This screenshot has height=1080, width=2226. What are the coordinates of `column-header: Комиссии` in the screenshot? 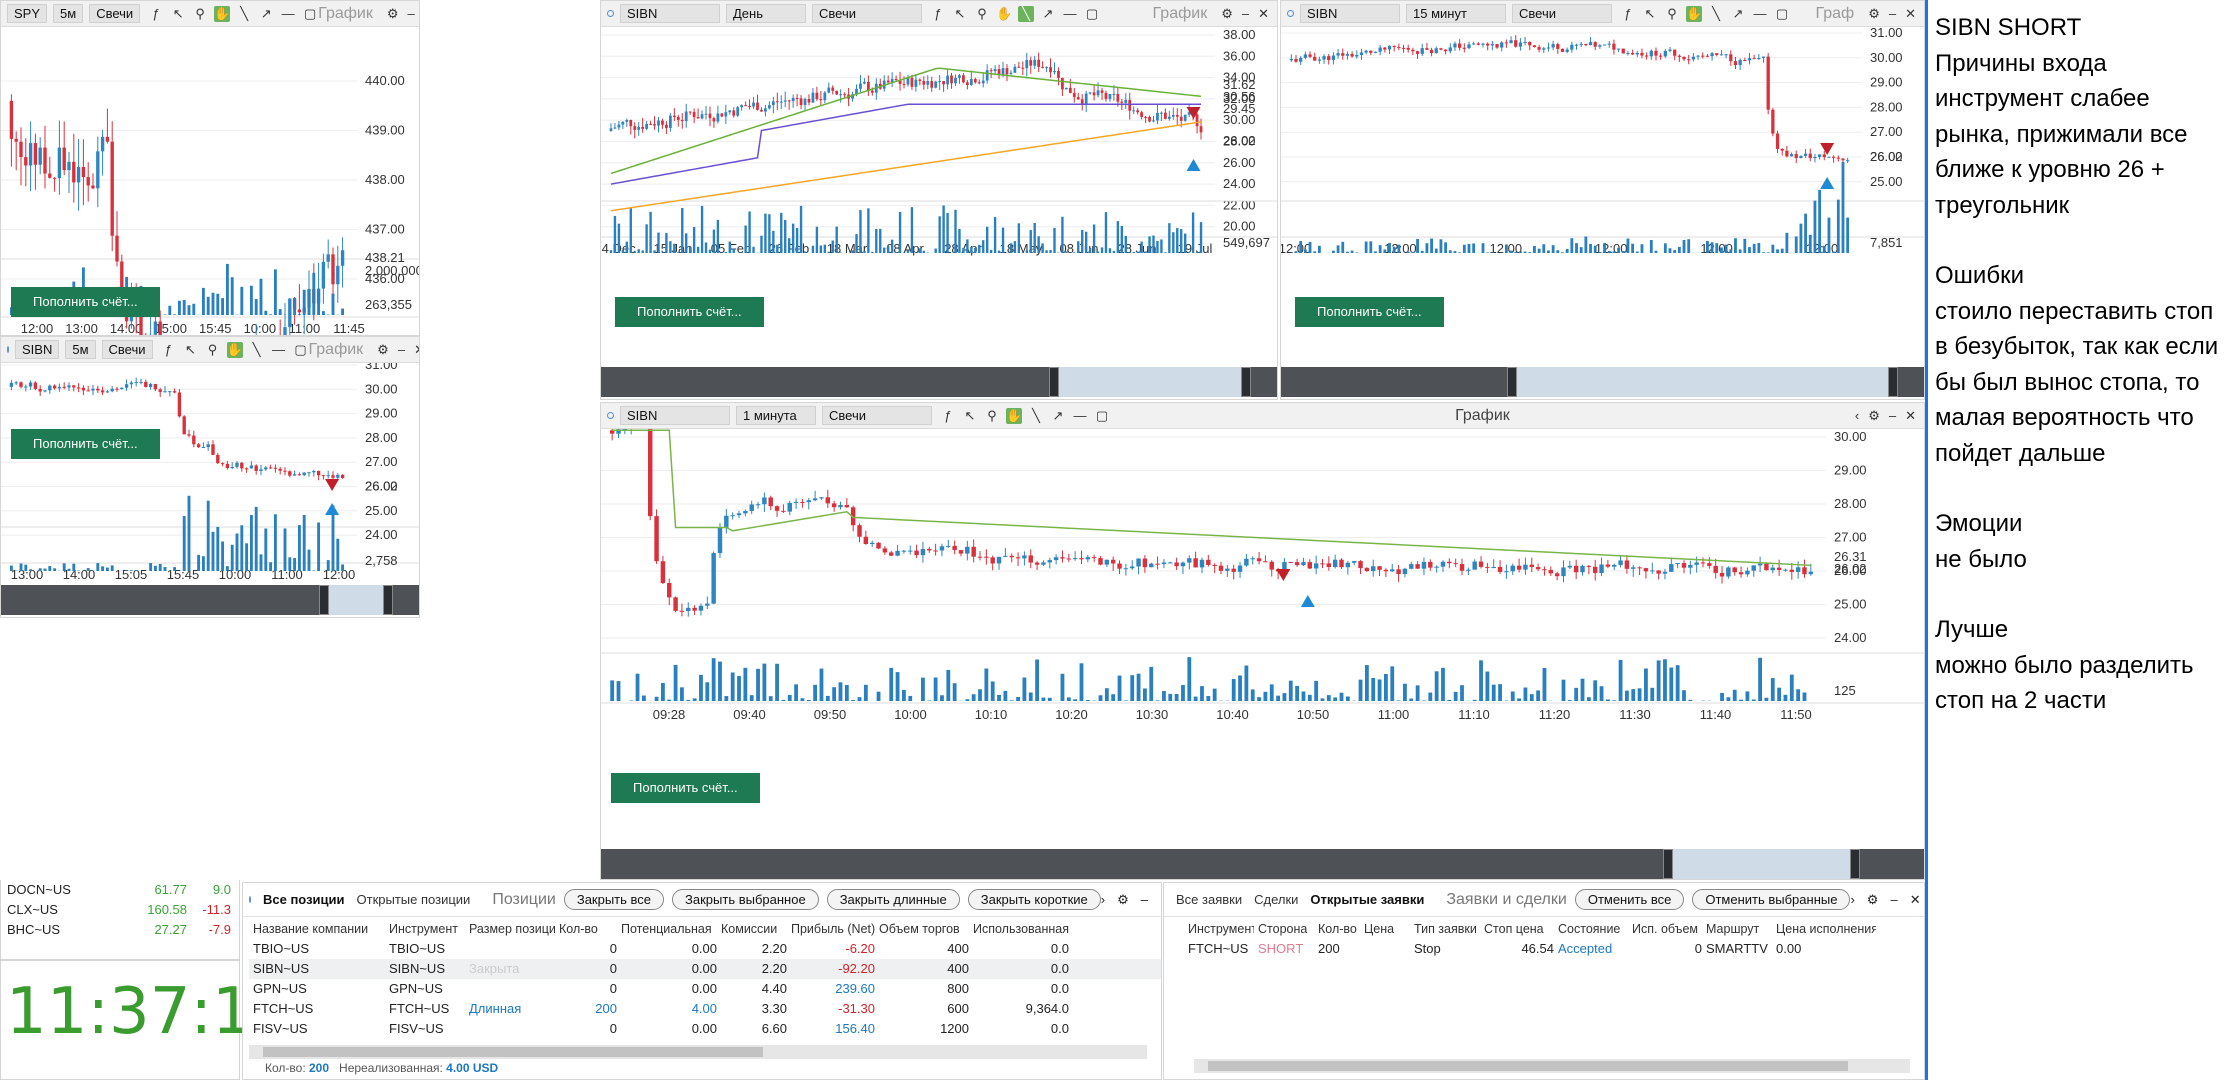 It's located at (752, 929).